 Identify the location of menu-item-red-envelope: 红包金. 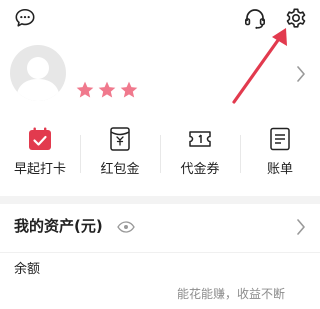
(120, 155).